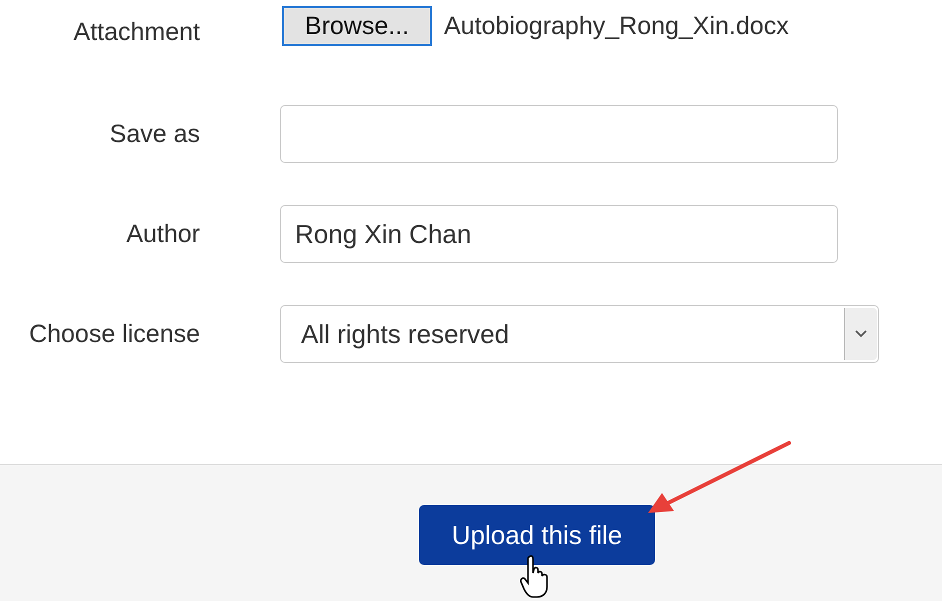 The image size is (942, 601). Describe the element at coordinates (860, 334) in the screenshot. I see `caret-icon` at that location.